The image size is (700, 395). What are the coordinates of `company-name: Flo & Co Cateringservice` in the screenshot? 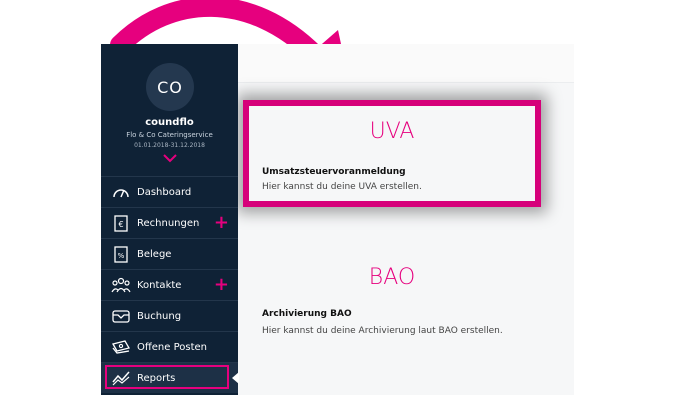 It's located at (169, 135).